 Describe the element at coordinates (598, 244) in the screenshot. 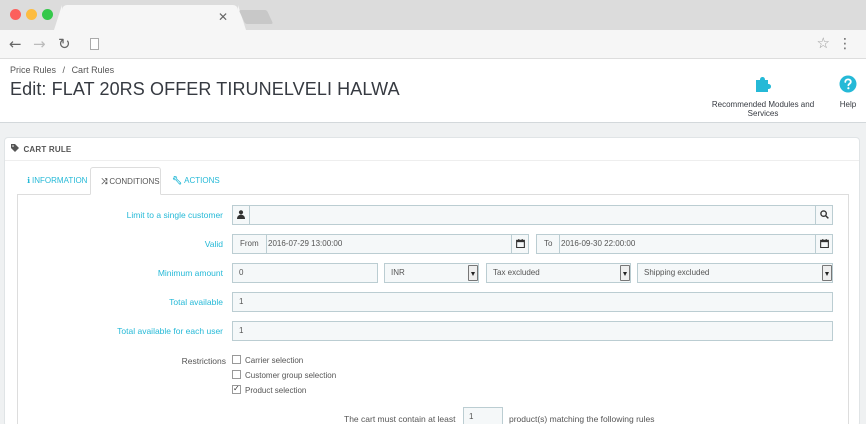

I see `valid-to-input: 2016-09-30 22:00:00` at that location.